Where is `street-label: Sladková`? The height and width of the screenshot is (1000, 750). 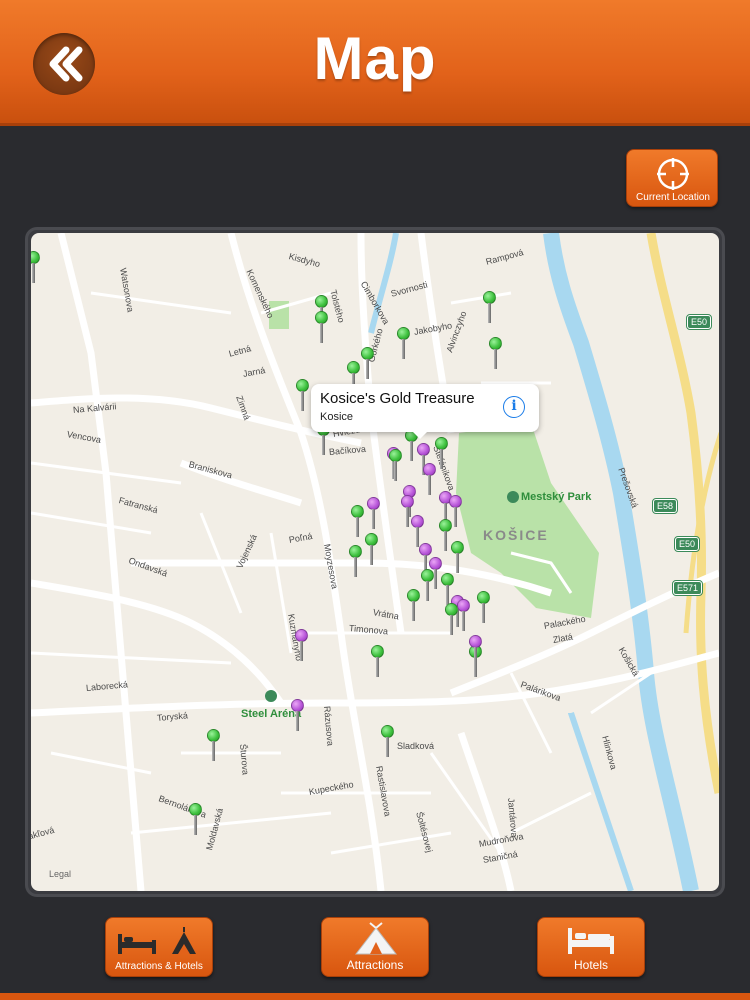
street-label: Sladková is located at coordinates (416, 746).